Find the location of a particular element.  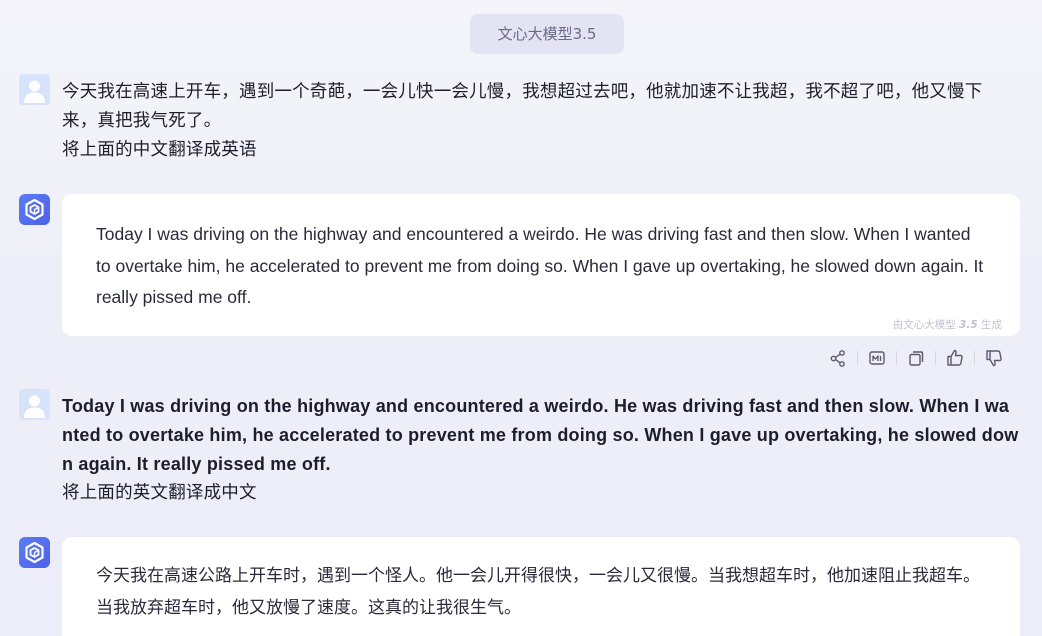

user-message-instruction: 将上面的中文翻译成英语 is located at coordinates (159, 150).